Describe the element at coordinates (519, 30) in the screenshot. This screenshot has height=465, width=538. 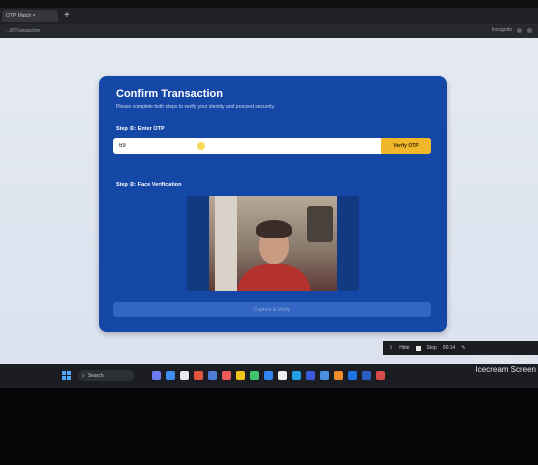
I see `profile-icon` at that location.